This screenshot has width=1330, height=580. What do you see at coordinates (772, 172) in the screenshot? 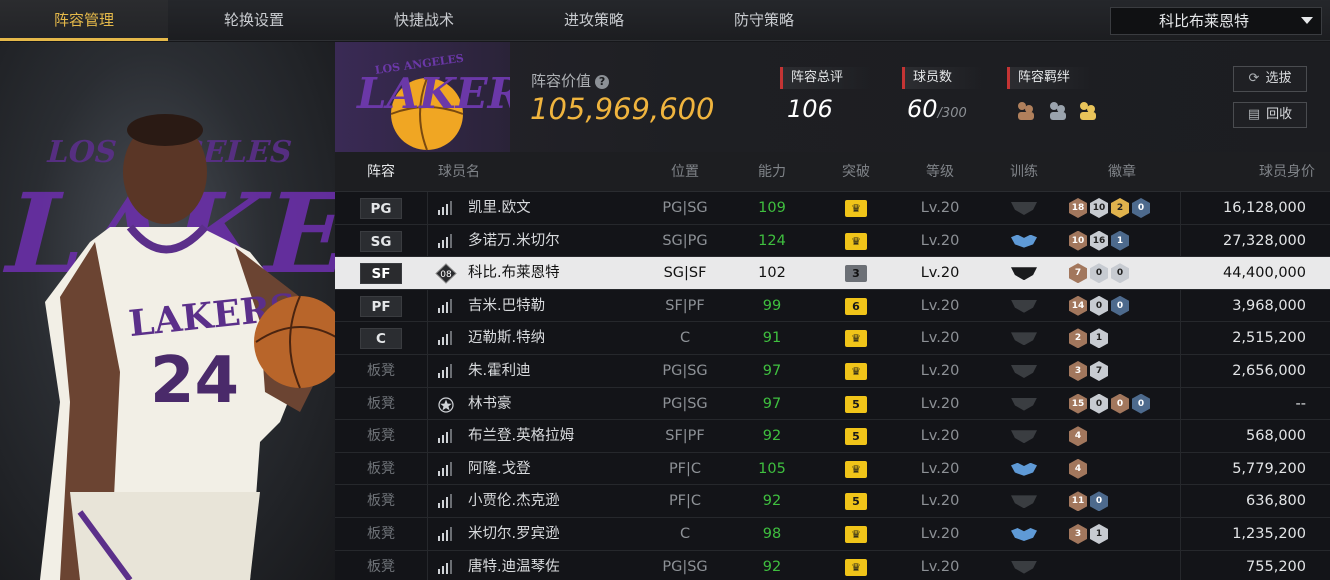
I see `col-ability: 能力` at bounding box center [772, 172].